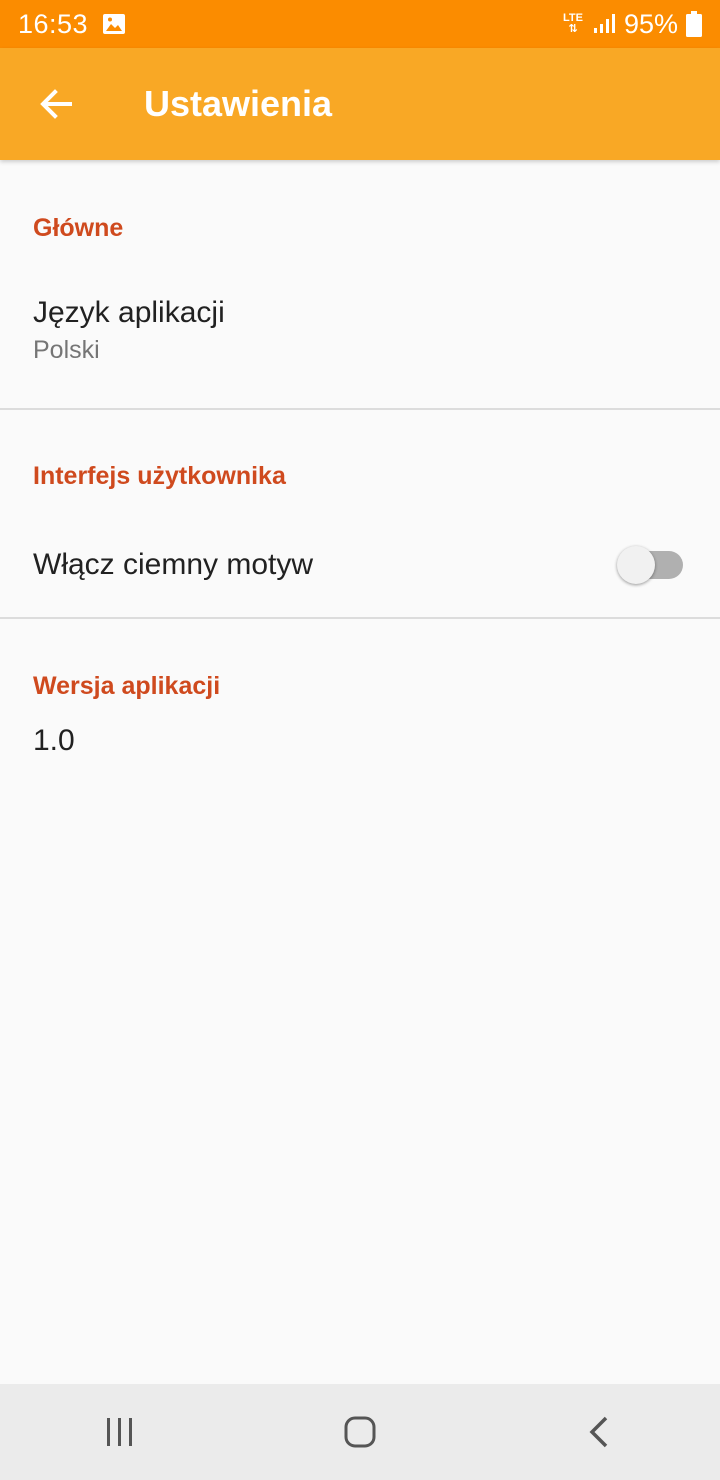 This screenshot has width=720, height=1480. I want to click on system-nav-bar, so click(360, 1432).